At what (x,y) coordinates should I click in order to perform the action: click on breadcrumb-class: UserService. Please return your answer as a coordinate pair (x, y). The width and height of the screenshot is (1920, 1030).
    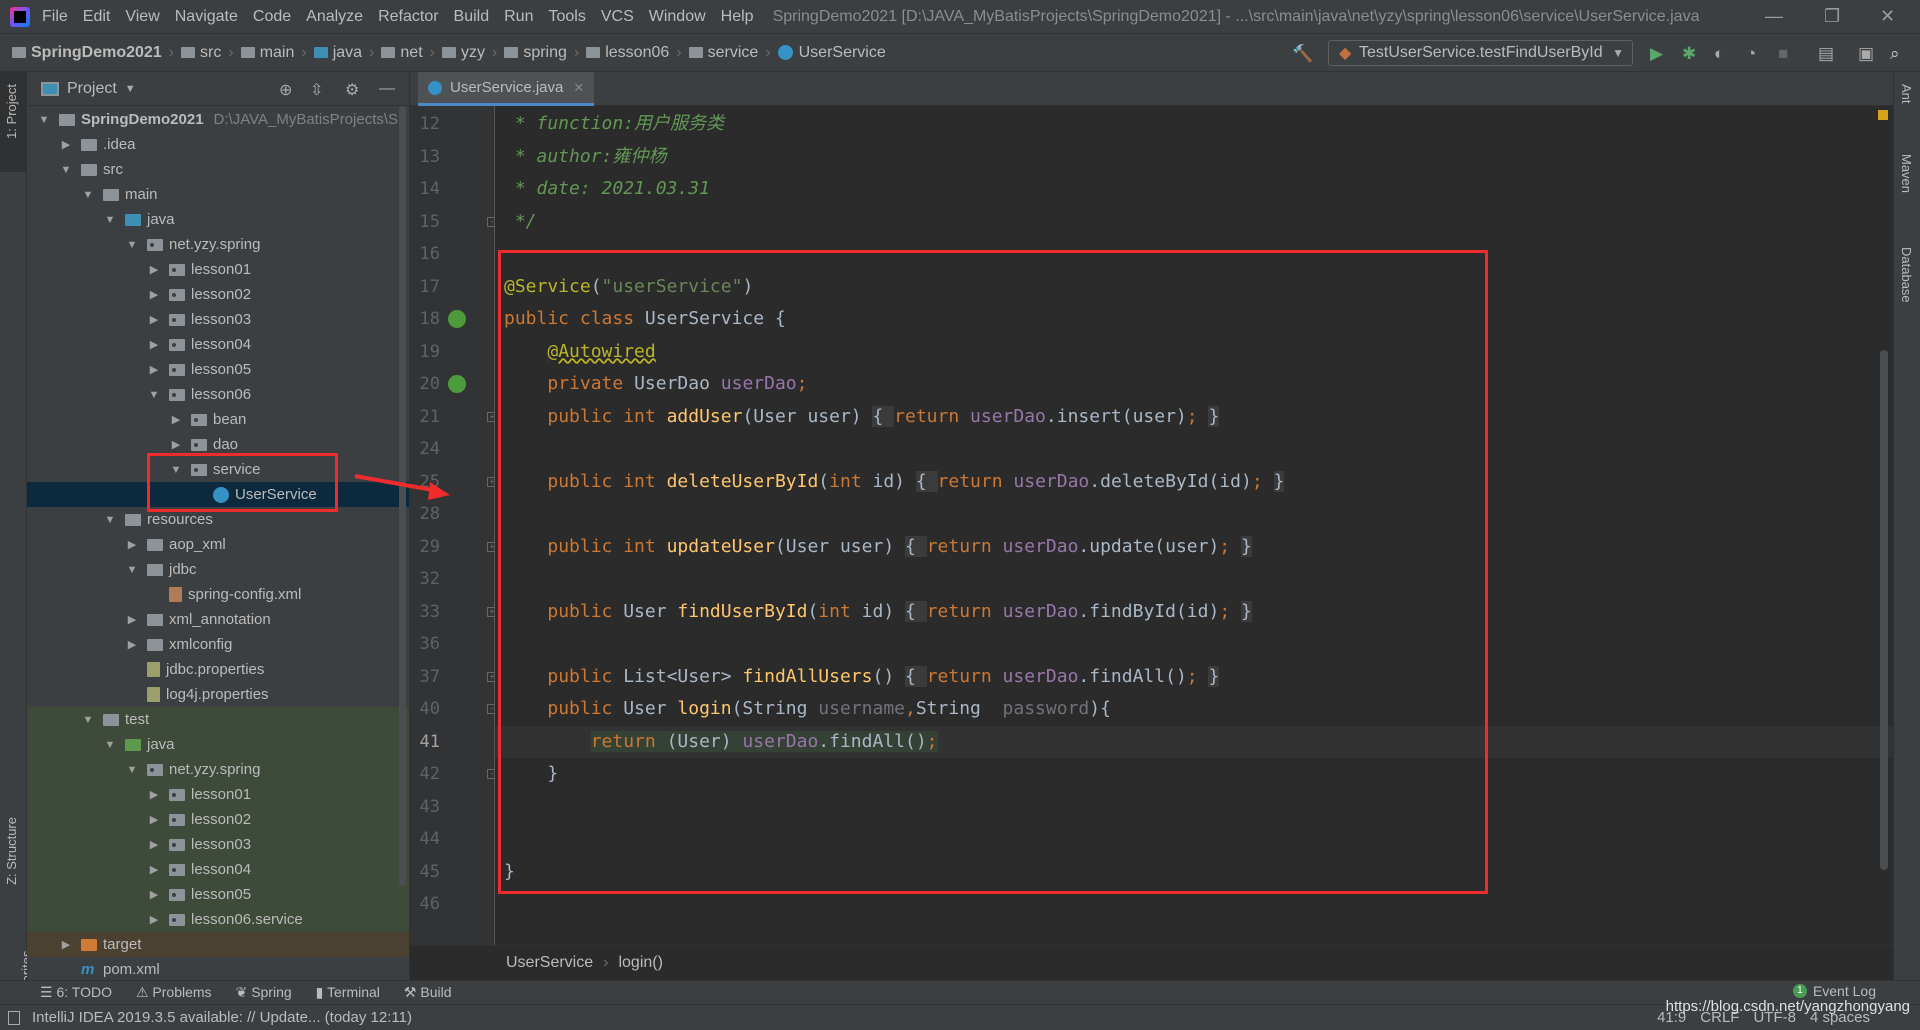
    Looking at the image, I should click on (549, 963).